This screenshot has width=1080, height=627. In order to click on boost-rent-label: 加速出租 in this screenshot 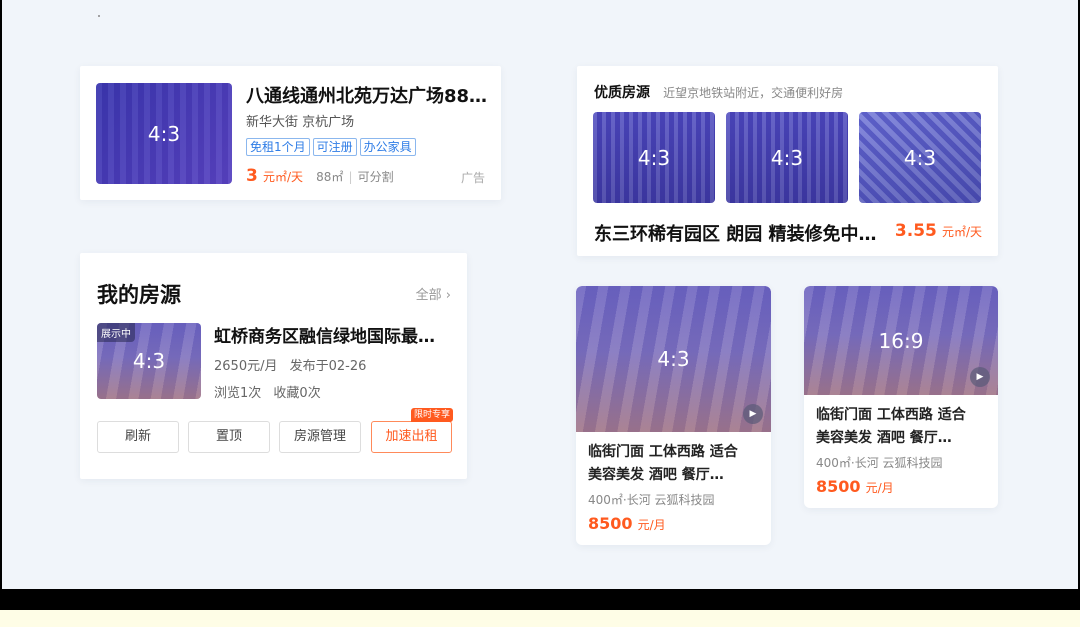, I will do `click(411, 436)`.